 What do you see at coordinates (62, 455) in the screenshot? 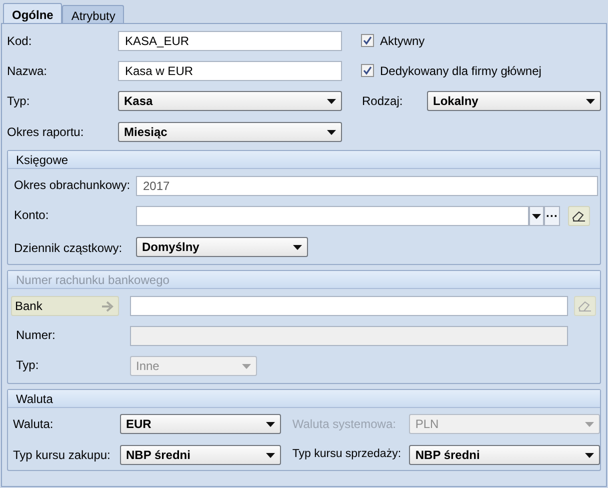
I see `field-label: Typ kursu zakupu:` at bounding box center [62, 455].